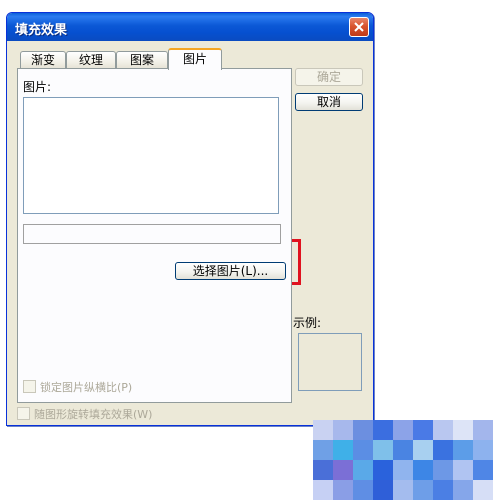  I want to click on tab-label: 纹理, so click(90, 60).